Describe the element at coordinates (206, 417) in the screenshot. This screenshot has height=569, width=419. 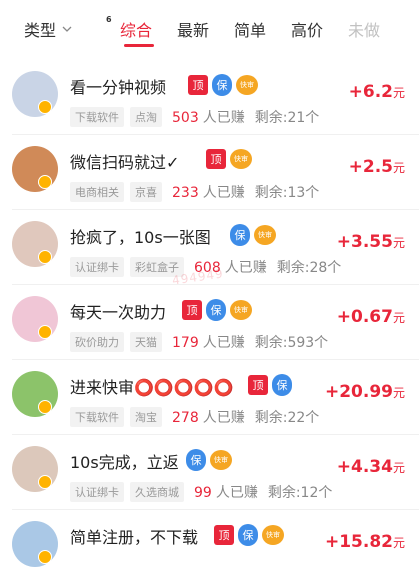
I see `earned-count: 278 人已赚` at that location.